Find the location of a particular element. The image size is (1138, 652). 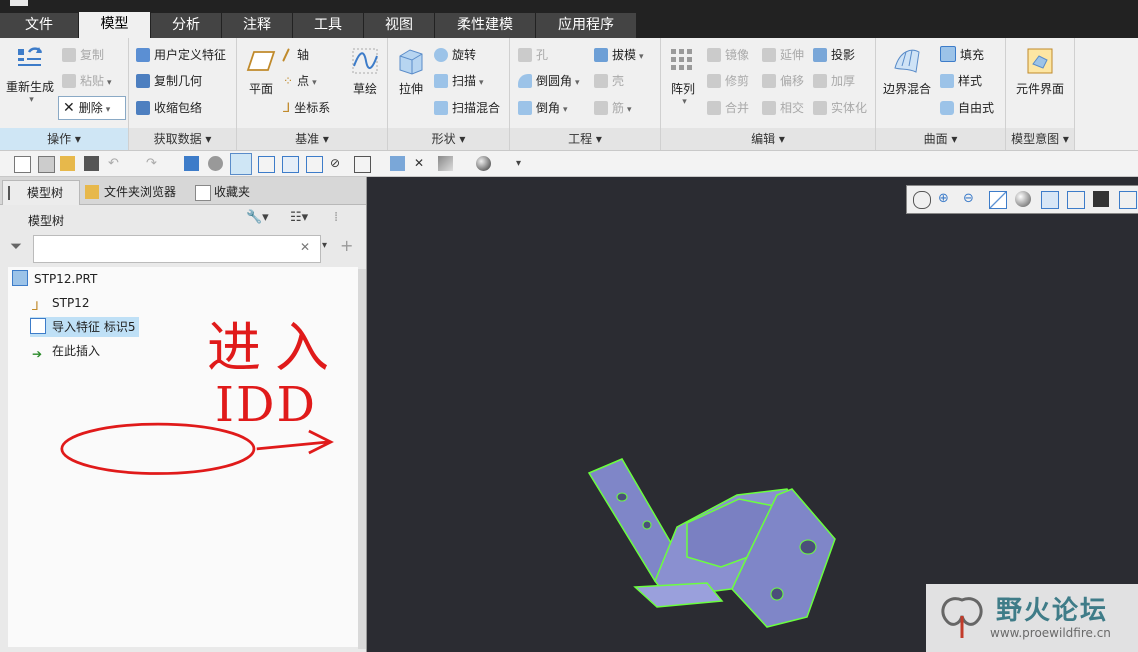

section-icon is located at coordinates (1128, 200).